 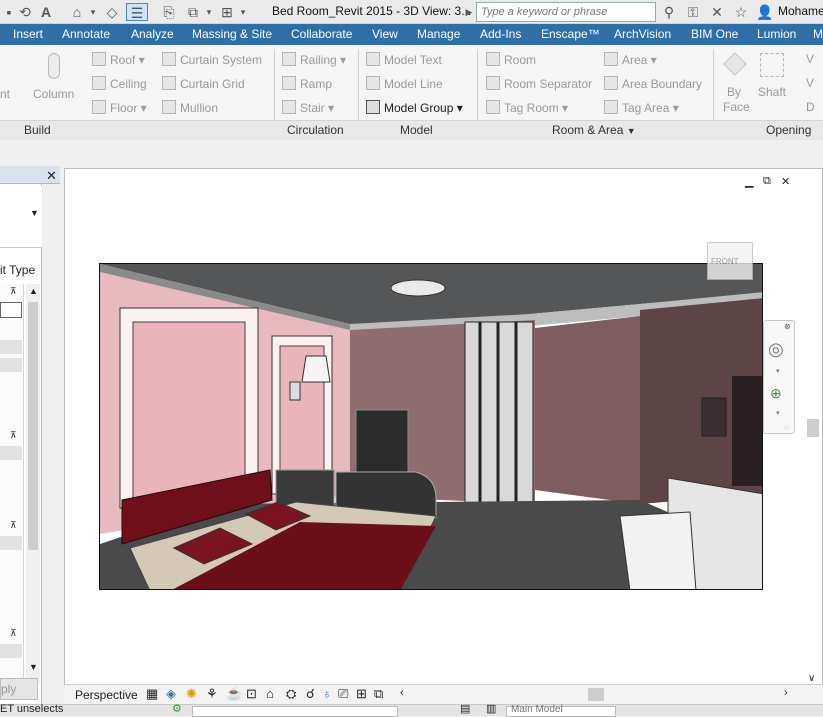 What do you see at coordinates (813, 428) in the screenshot?
I see `scroll-thumb` at bounding box center [813, 428].